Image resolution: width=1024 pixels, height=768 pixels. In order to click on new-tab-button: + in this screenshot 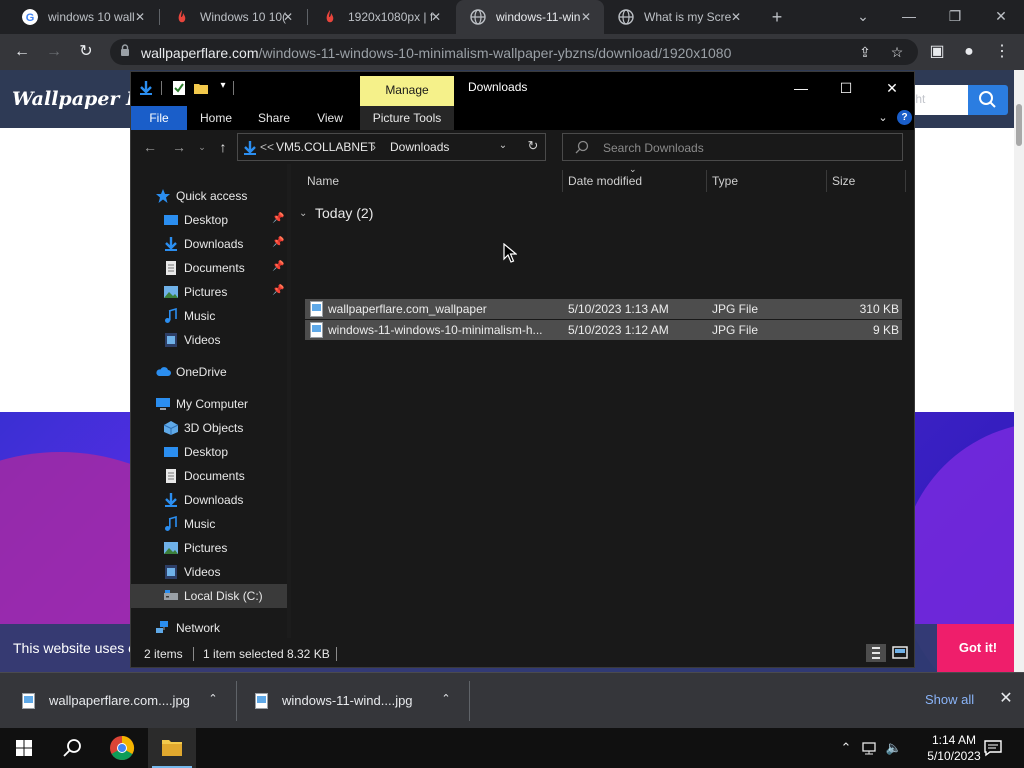, I will do `click(777, 17)`.